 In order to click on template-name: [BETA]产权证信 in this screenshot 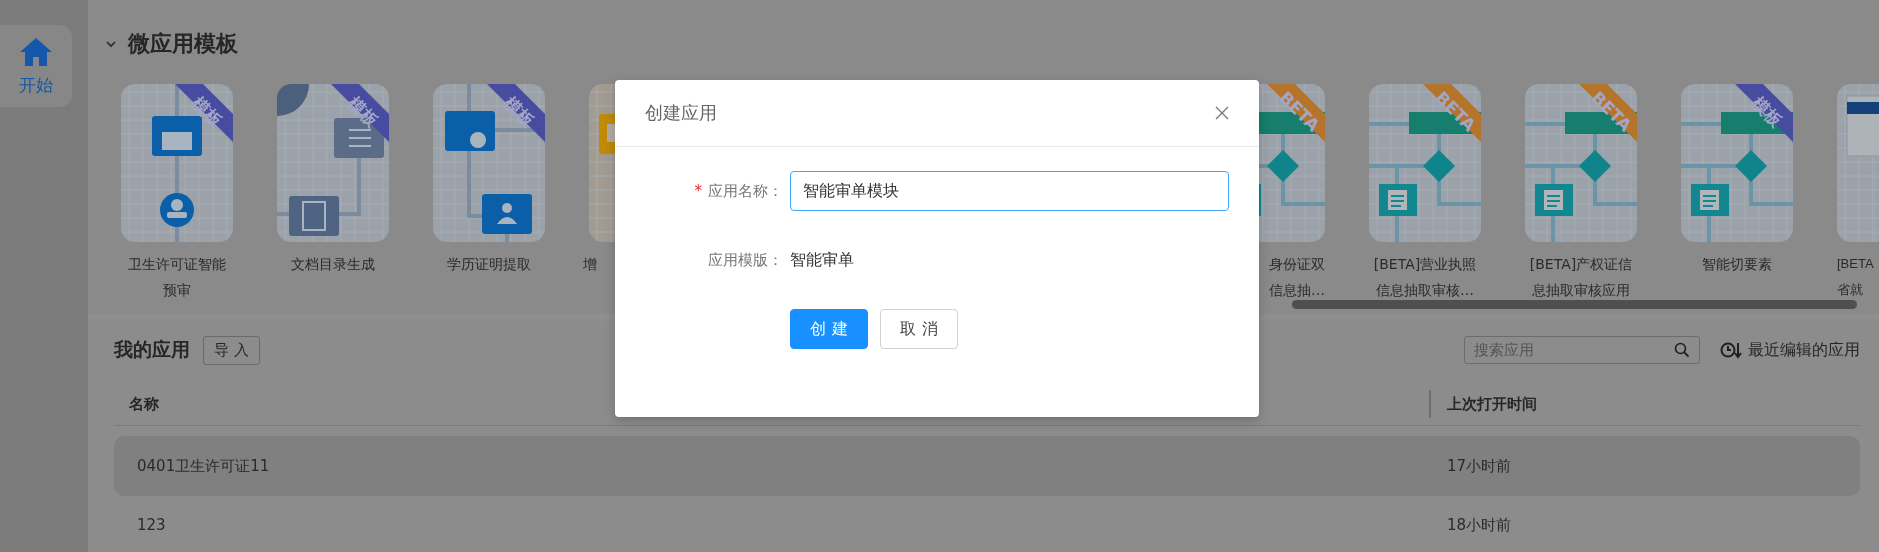, I will do `click(1581, 264)`.